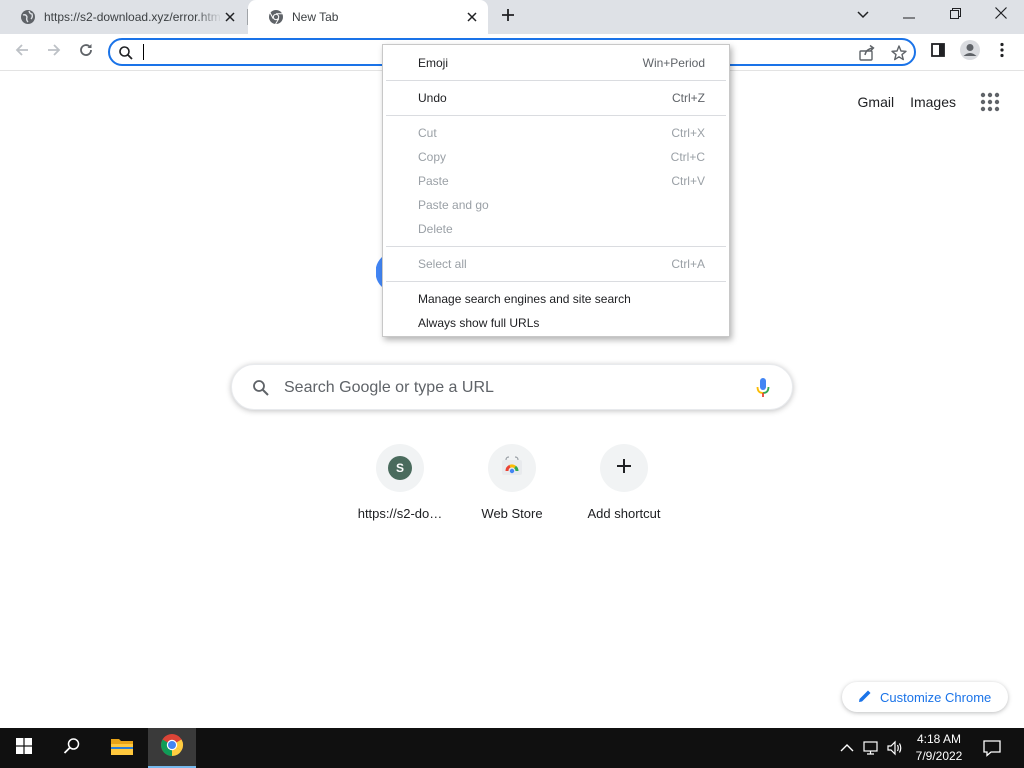 The height and width of the screenshot is (768, 1024). Describe the element at coordinates (871, 748) in the screenshot. I see `network-icon` at that location.